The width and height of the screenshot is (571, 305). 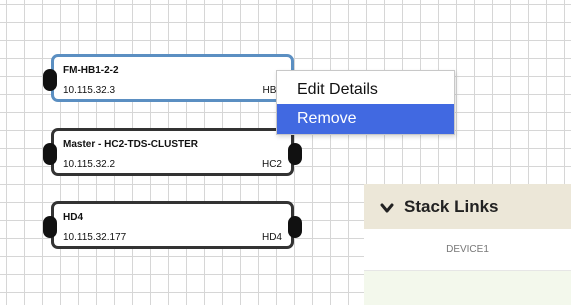 I want to click on device-node-hd4: HD4 10.115.32.177 HD4, so click(x=172, y=225).